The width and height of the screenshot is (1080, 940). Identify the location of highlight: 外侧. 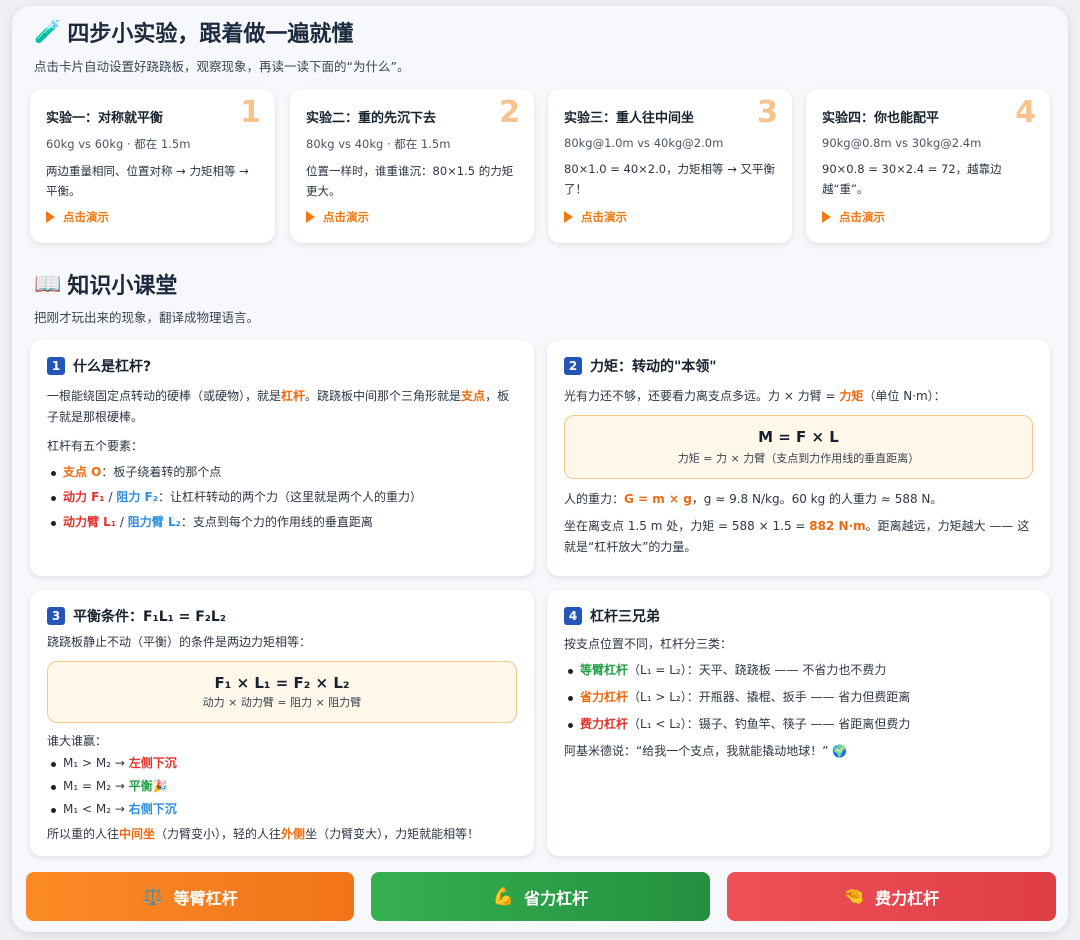
(293, 833).